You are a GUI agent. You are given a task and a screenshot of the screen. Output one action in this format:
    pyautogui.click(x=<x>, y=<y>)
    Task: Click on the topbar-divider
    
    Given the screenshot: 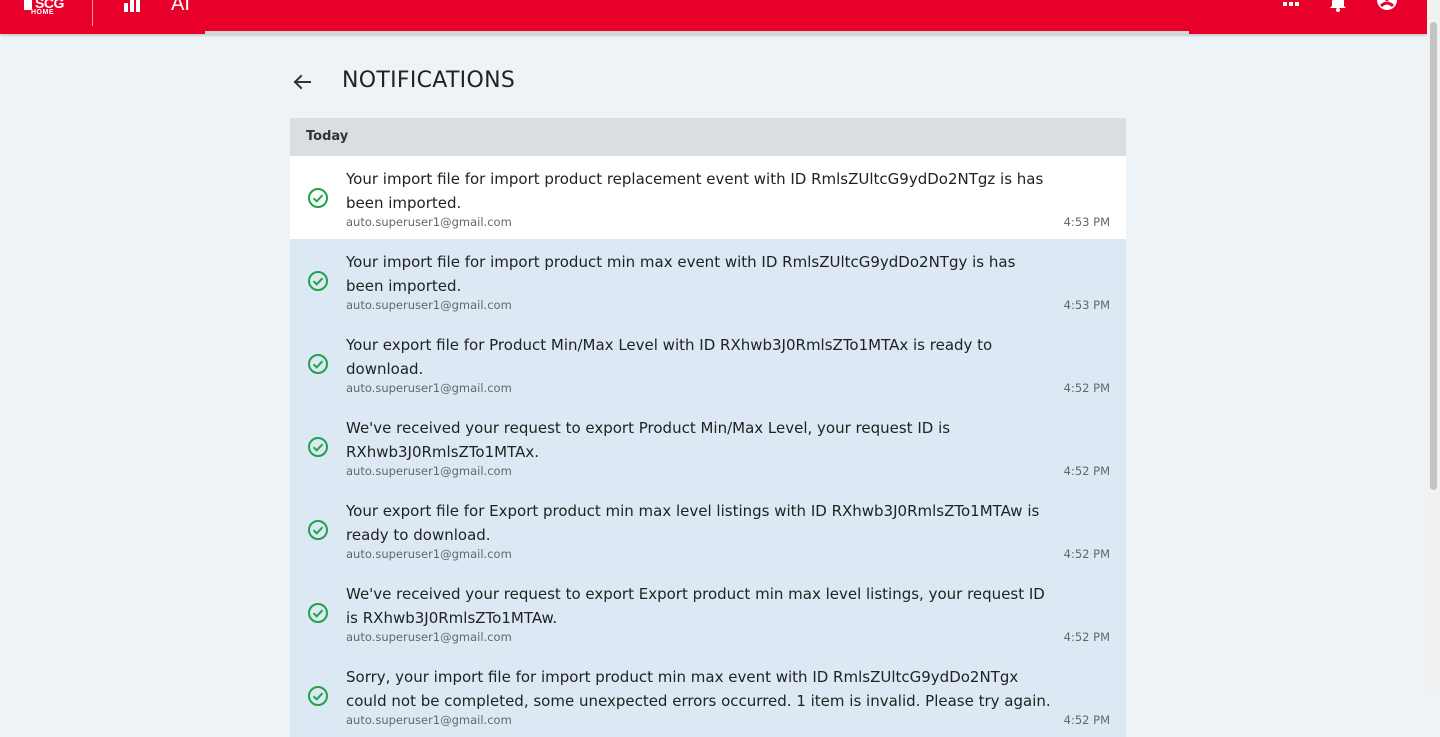 What is the action you would take?
    pyautogui.click(x=92, y=13)
    